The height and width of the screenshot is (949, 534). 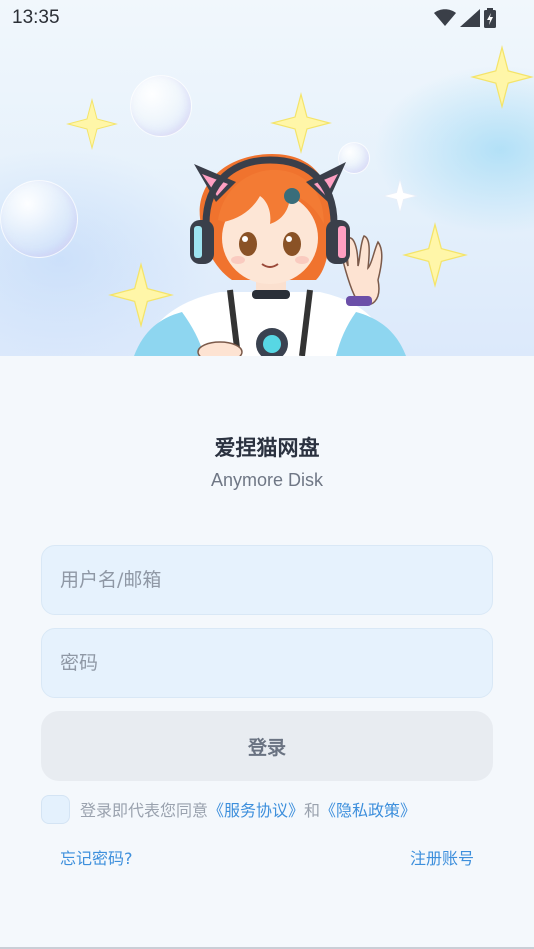 I want to click on password-input, so click(x=276, y=663).